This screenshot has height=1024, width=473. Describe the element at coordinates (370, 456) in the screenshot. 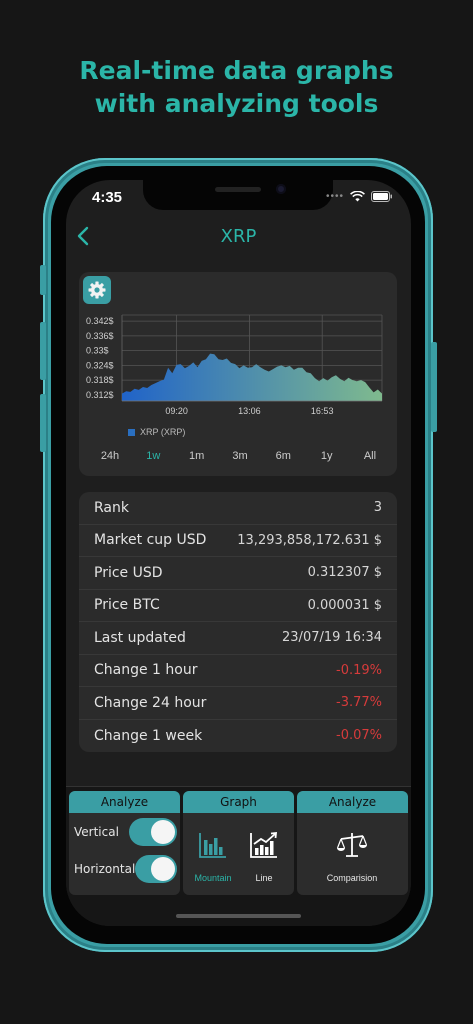

I see `range-all: All` at that location.